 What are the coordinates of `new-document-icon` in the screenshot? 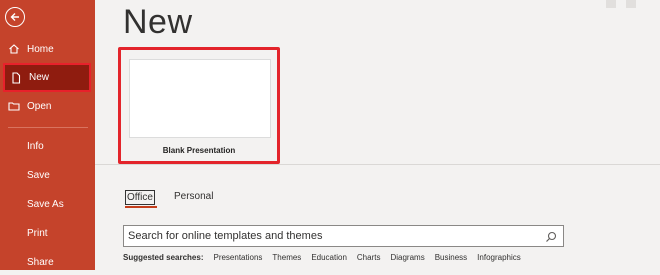 It's located at (16, 77).